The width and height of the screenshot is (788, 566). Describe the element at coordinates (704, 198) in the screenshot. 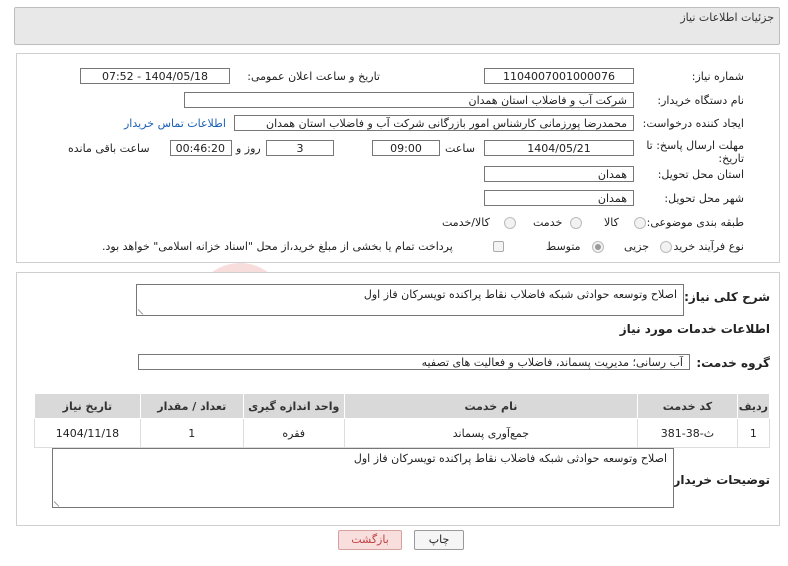

I see `delivery-city-label: شهر محل تحویل:` at that location.